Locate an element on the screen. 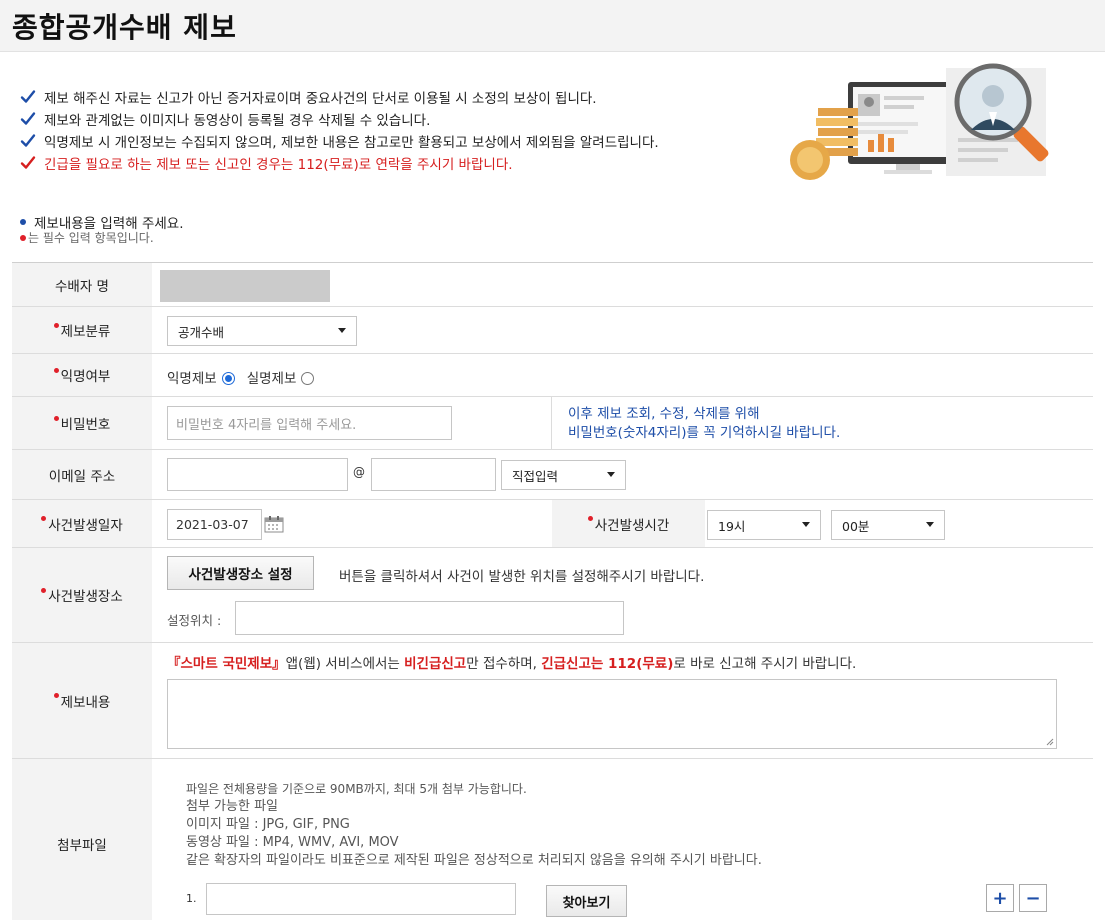  password-placeholder: 비밀번호 4자리를 입력해 주세요. is located at coordinates (266, 425).